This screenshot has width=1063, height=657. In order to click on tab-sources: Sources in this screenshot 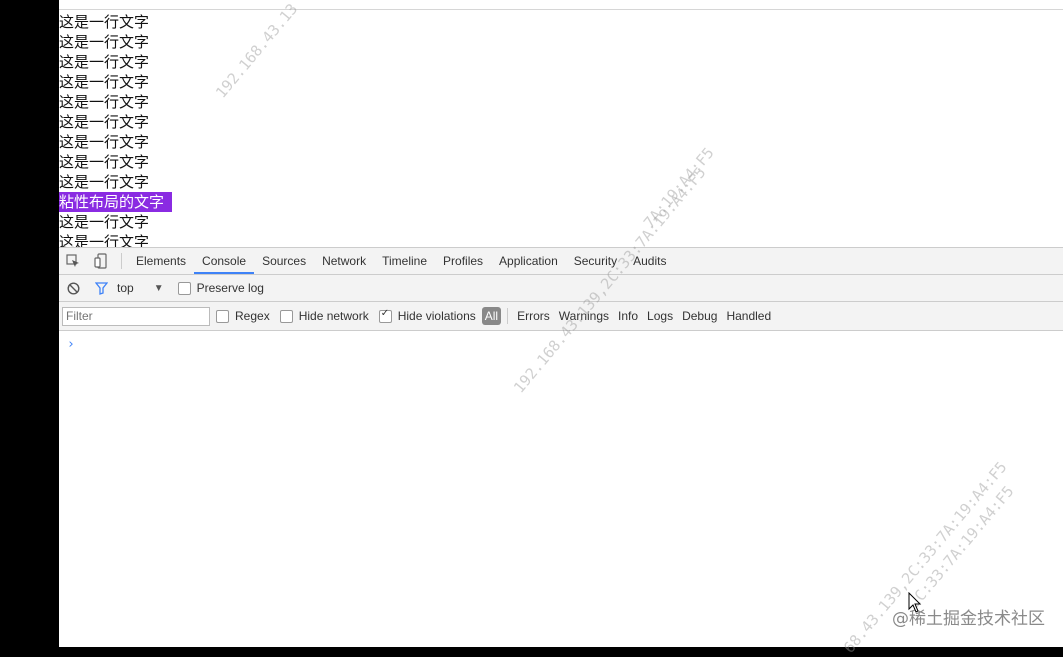, I will do `click(284, 261)`.